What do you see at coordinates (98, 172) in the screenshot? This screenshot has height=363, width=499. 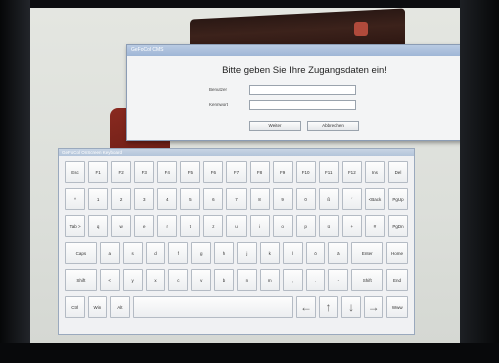 I see `key-f1: F1` at bounding box center [98, 172].